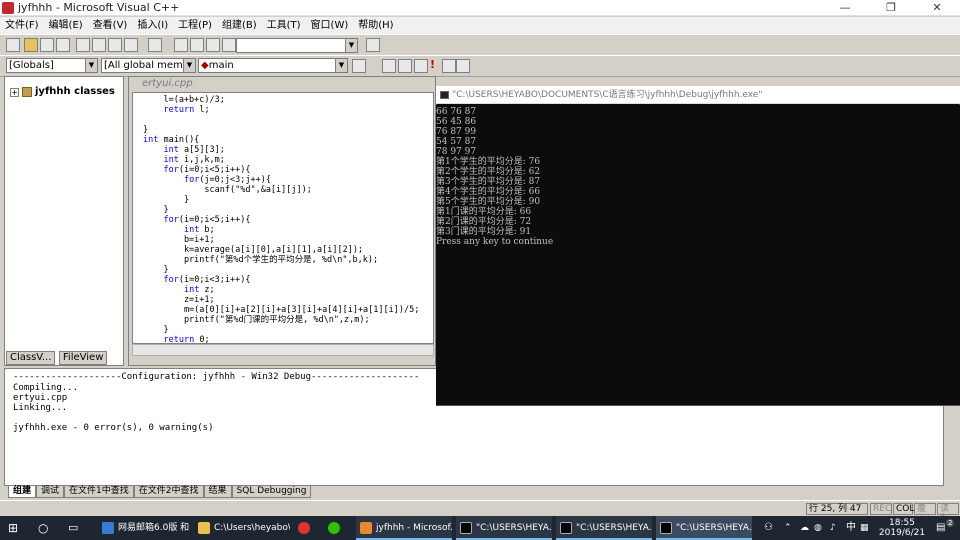 The image size is (960, 540). Describe the element at coordinates (480, 45) in the screenshot. I see `standard-toolbar: ▼` at that location.